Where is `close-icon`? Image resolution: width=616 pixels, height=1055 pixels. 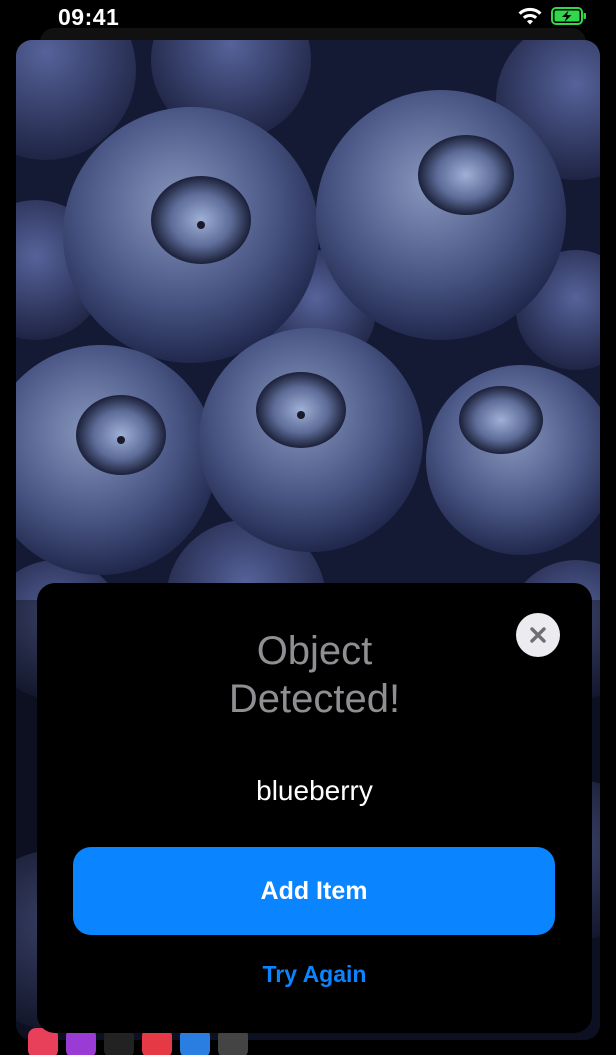
close-icon is located at coordinates (538, 635).